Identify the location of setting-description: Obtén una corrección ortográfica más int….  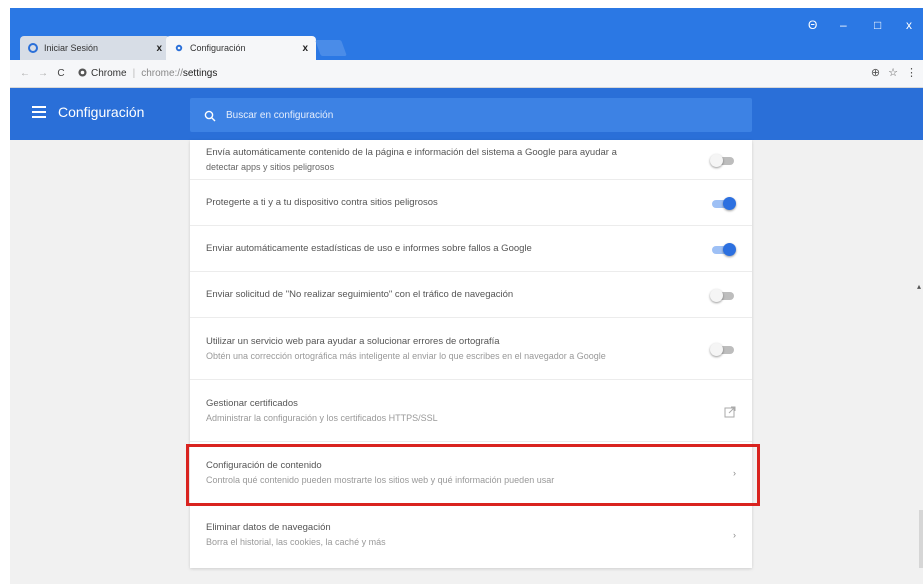
(406, 355).